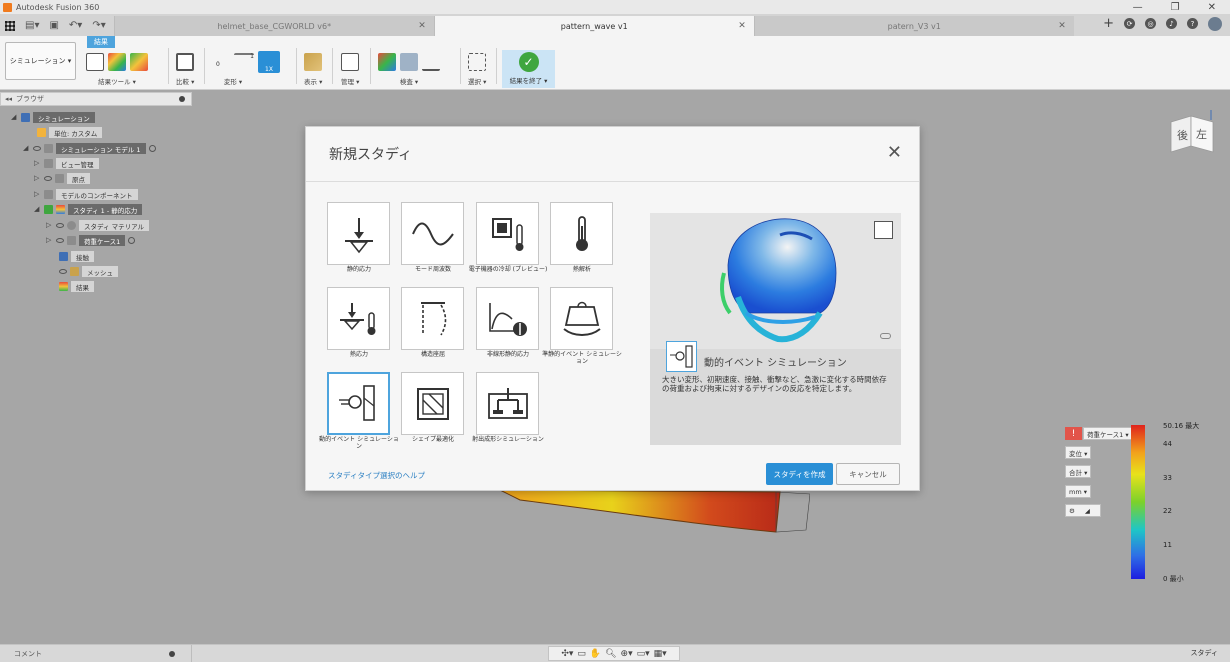 The image size is (1230, 662). What do you see at coordinates (185, 62) in the screenshot?
I see `compare-icon` at bounding box center [185, 62].